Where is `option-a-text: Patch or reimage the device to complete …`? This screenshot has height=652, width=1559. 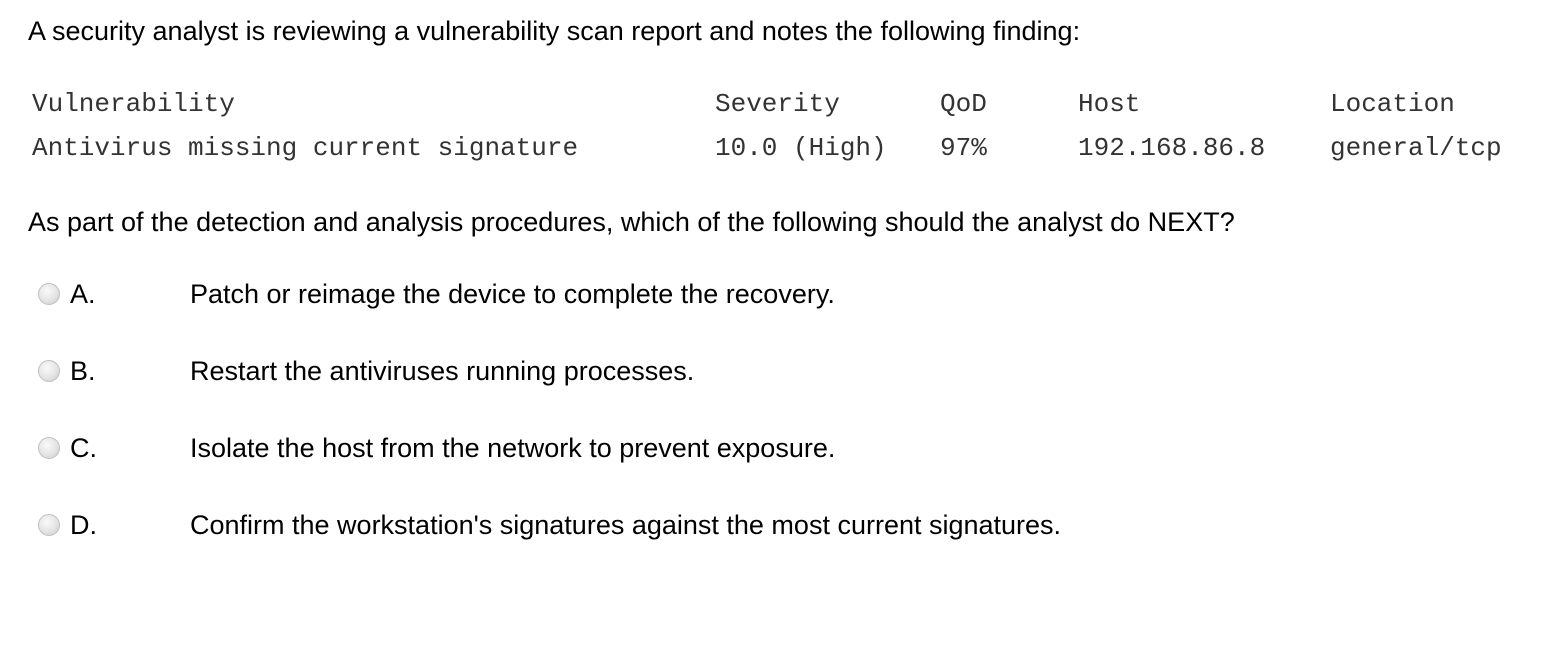
option-a-text: Patch or reimage the device to complete … is located at coordinates (512, 294).